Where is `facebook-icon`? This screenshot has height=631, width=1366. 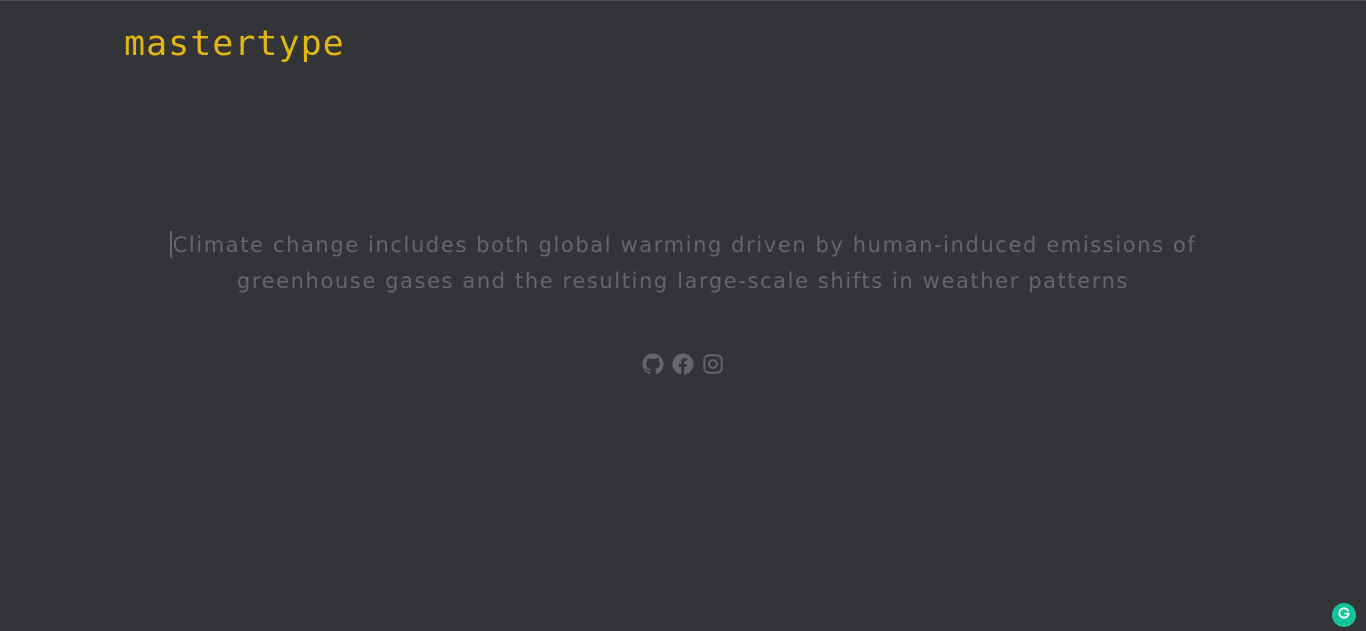
facebook-icon is located at coordinates (683, 364).